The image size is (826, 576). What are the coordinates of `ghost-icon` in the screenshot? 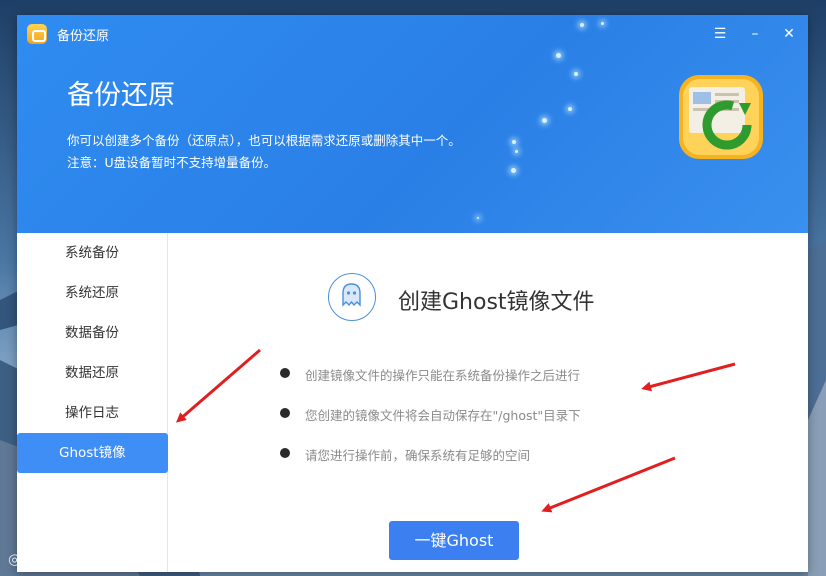 It's located at (352, 297).